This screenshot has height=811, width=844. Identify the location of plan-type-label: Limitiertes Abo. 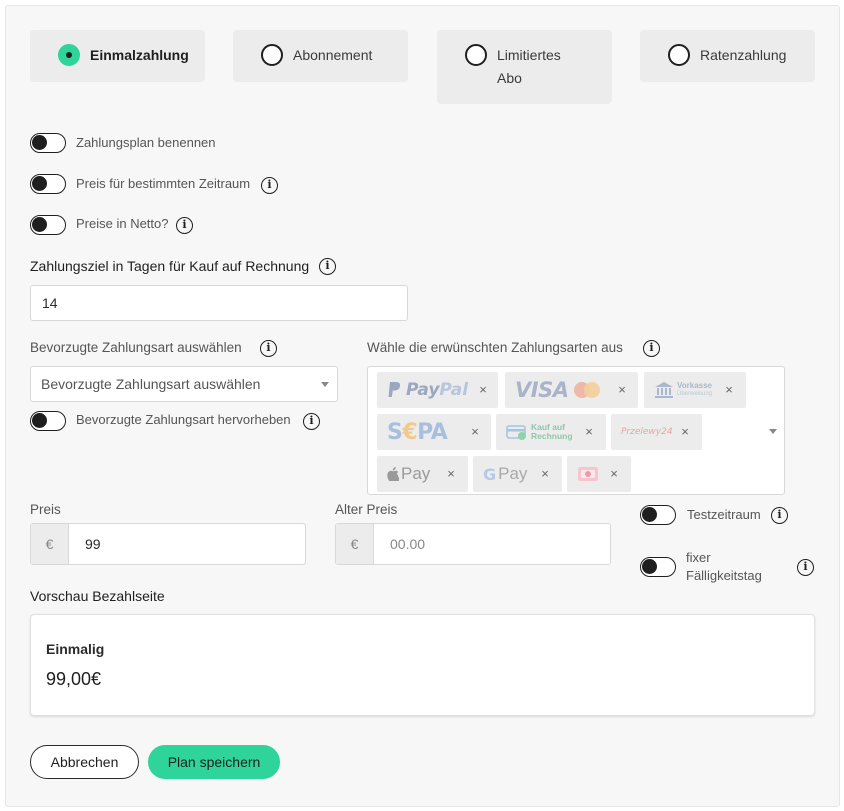
(529, 66).